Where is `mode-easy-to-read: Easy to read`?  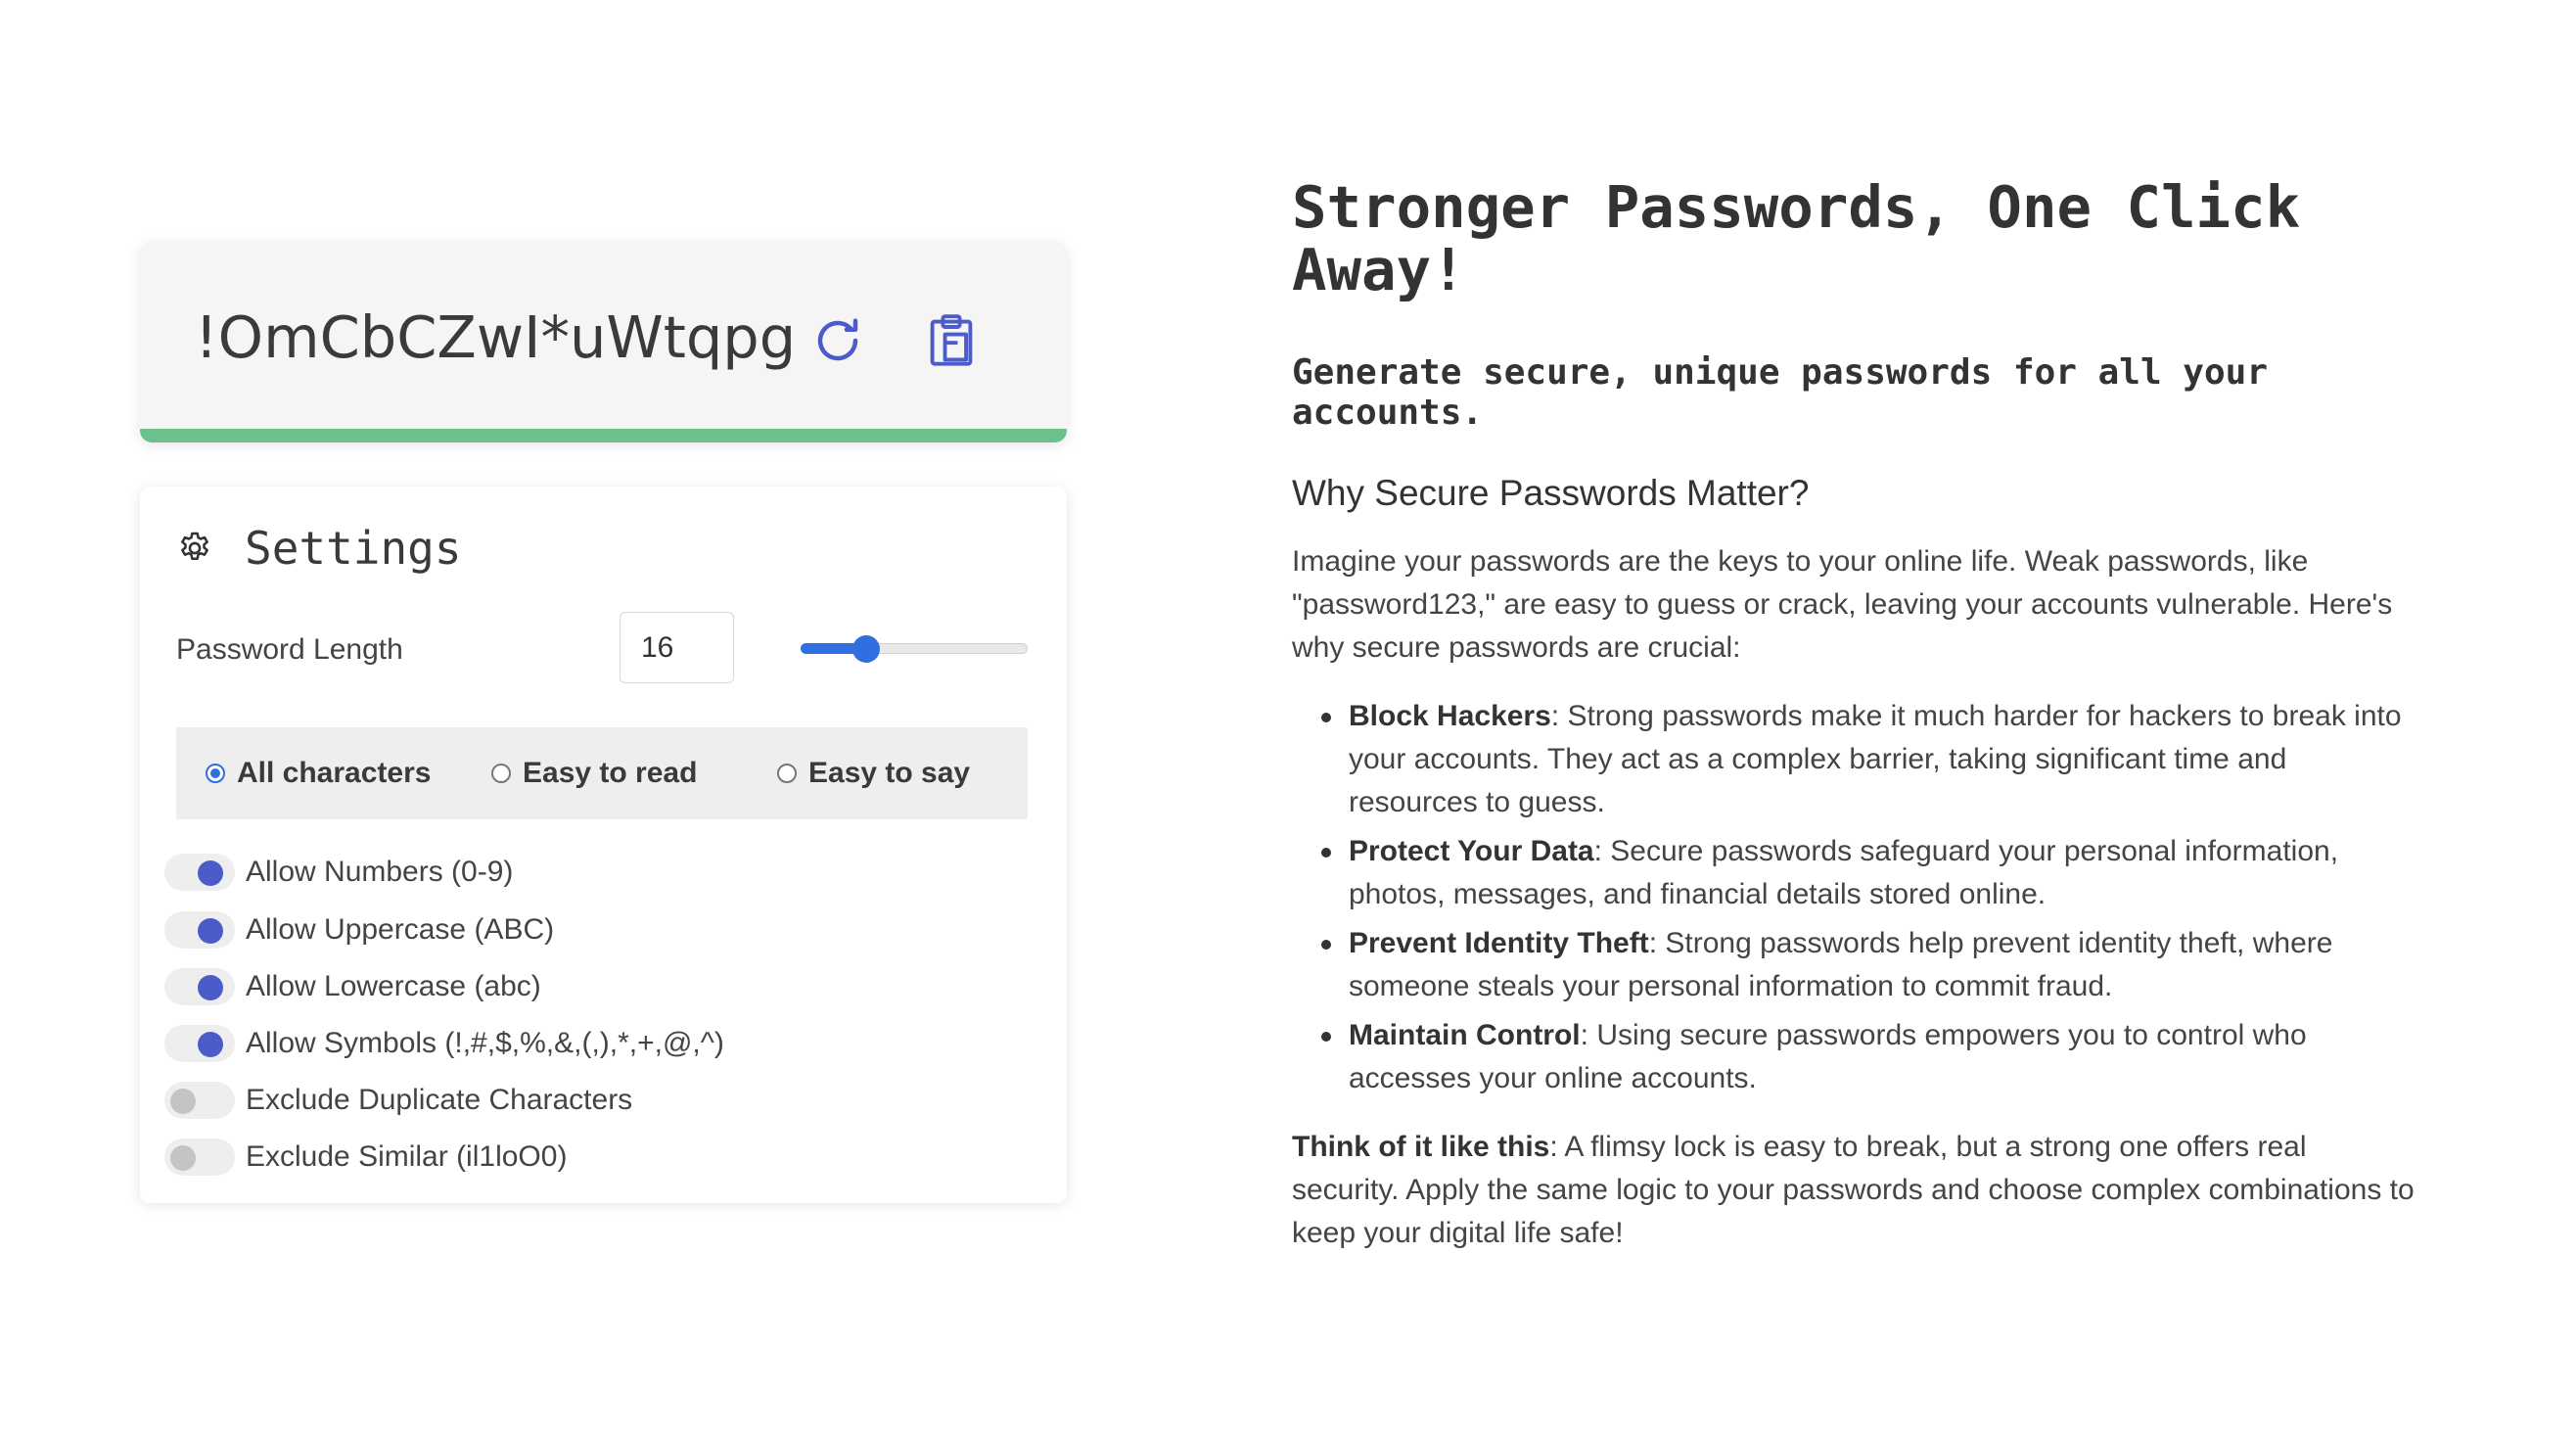
mode-easy-to-read: Easy to read is located at coordinates (594, 773).